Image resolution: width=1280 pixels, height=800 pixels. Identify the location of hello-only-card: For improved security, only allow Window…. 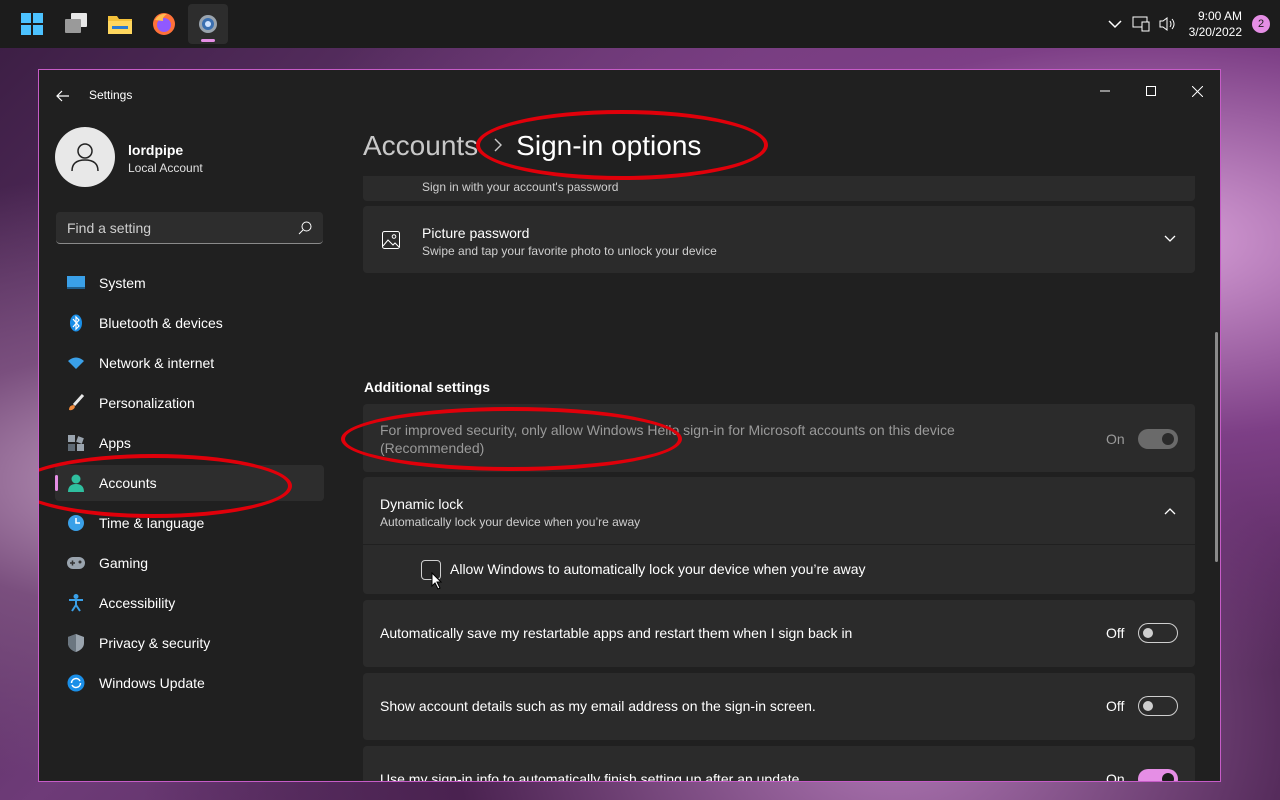
(779, 438).